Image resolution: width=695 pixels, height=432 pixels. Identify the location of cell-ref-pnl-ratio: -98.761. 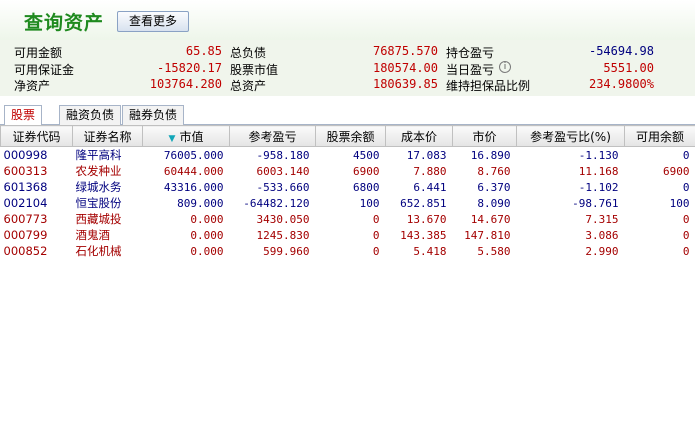
(595, 203).